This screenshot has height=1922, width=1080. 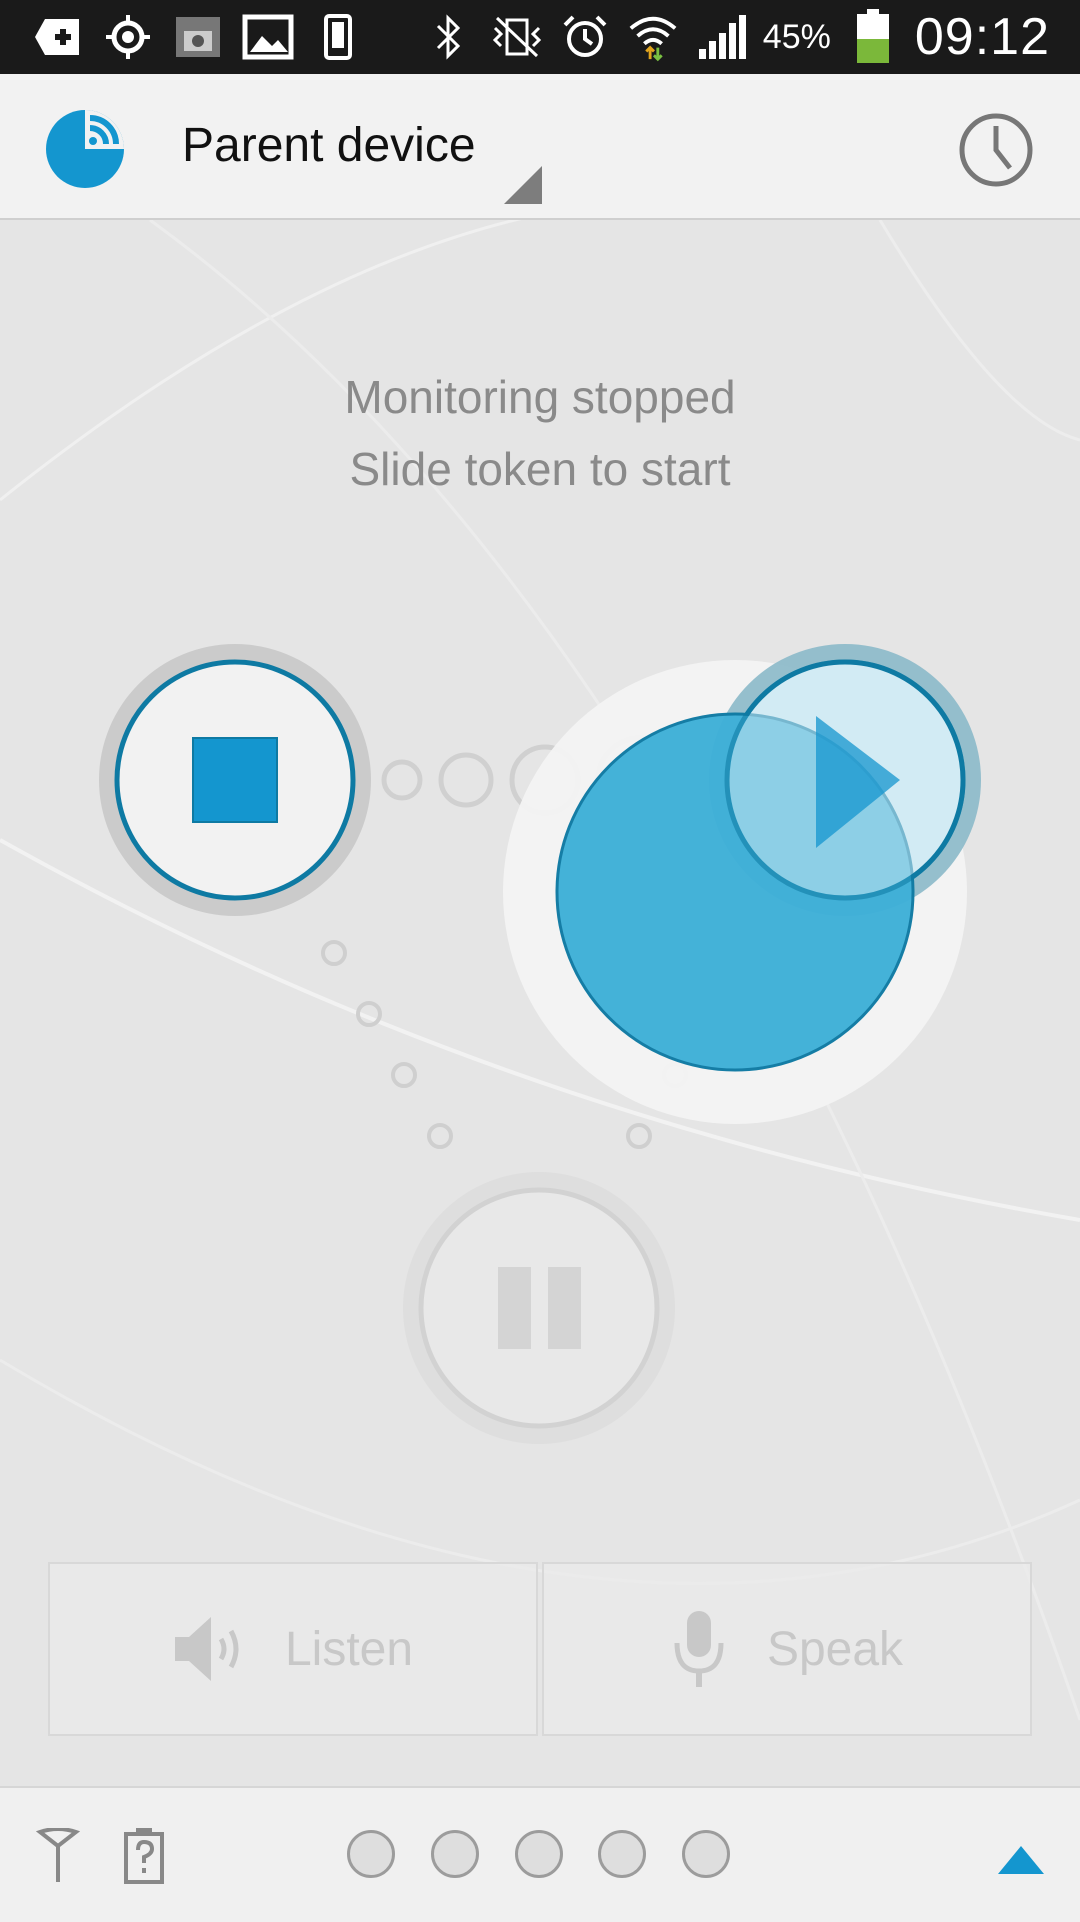 I want to click on device-selector-title: Parent device, so click(x=329, y=145).